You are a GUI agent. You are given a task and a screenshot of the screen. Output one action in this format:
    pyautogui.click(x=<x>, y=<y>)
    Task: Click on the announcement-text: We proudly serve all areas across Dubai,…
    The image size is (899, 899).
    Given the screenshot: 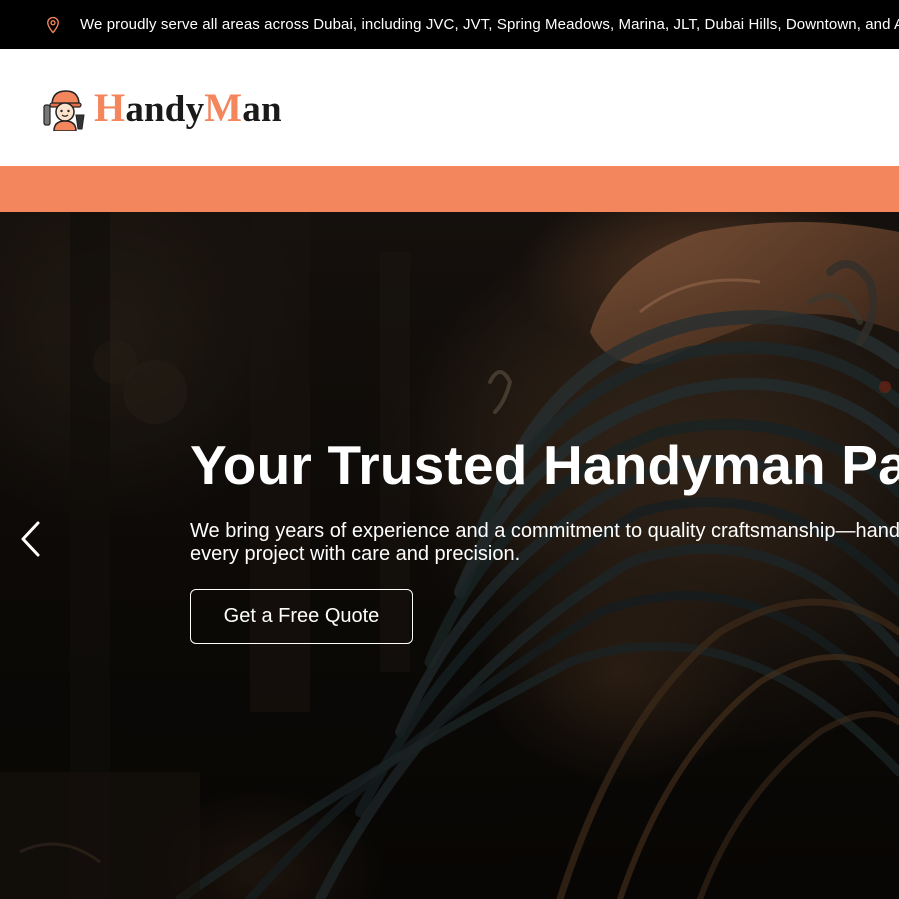 What is the action you would take?
    pyautogui.click(x=489, y=24)
    